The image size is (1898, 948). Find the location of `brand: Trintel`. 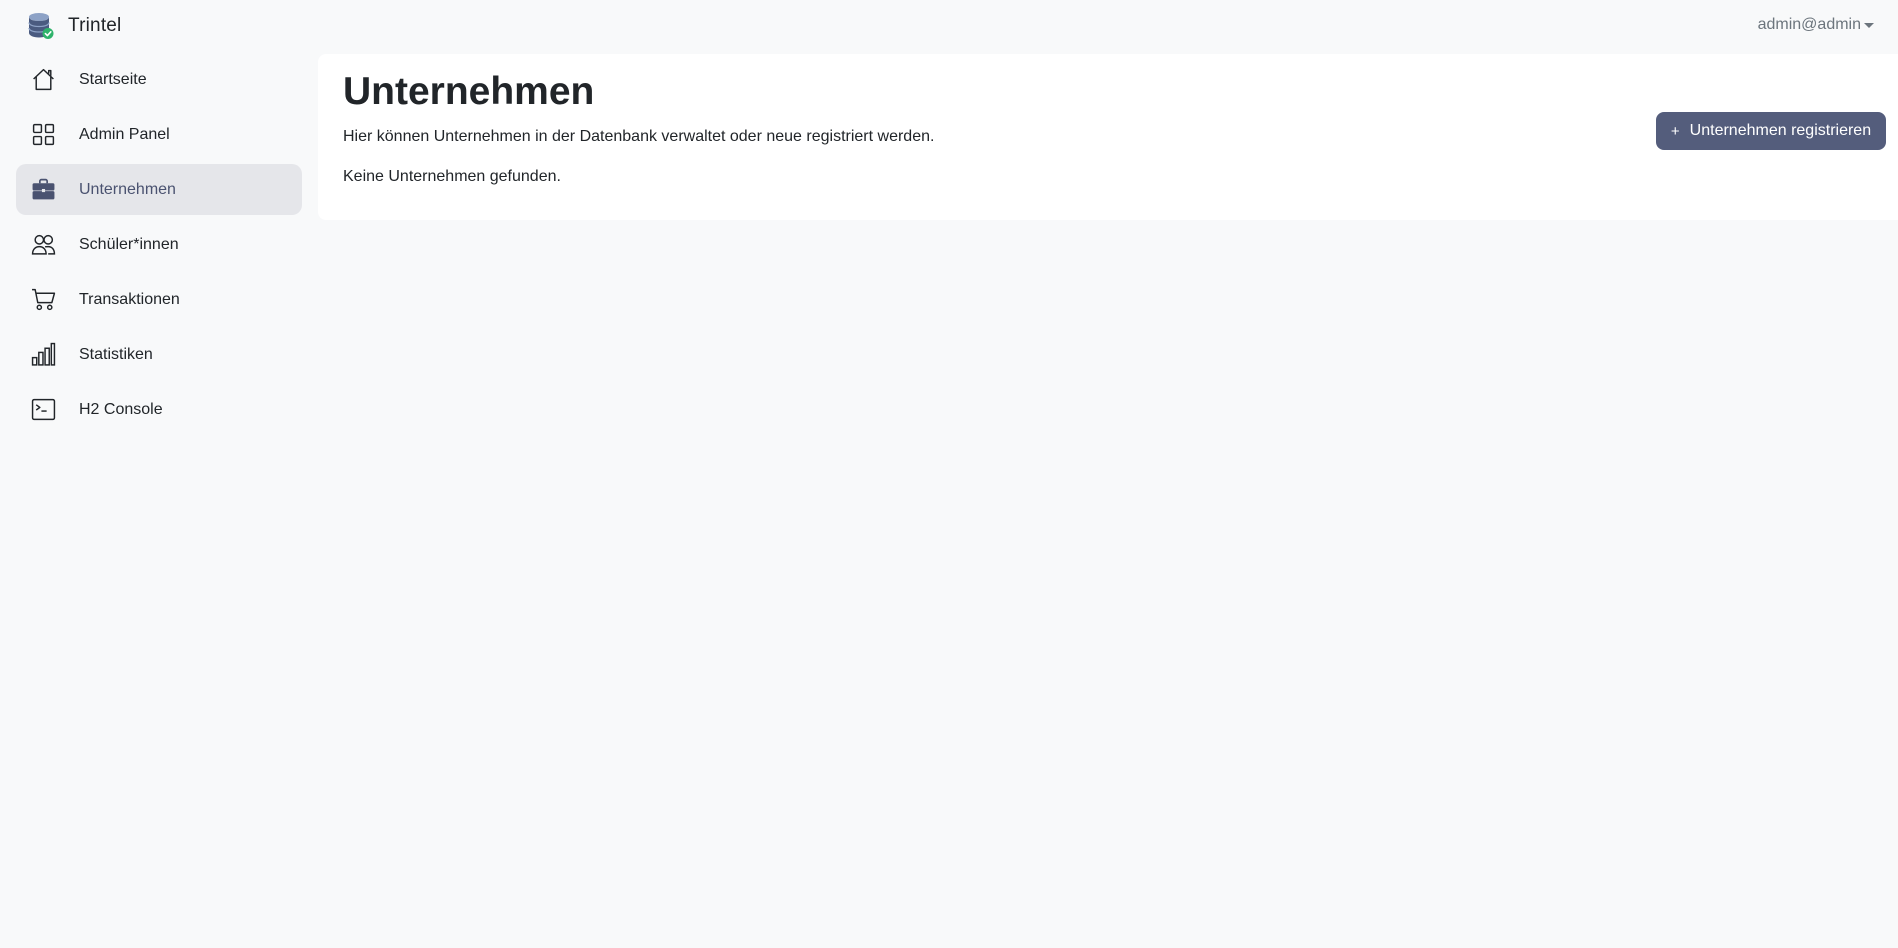

brand: Trintel is located at coordinates (74, 26).